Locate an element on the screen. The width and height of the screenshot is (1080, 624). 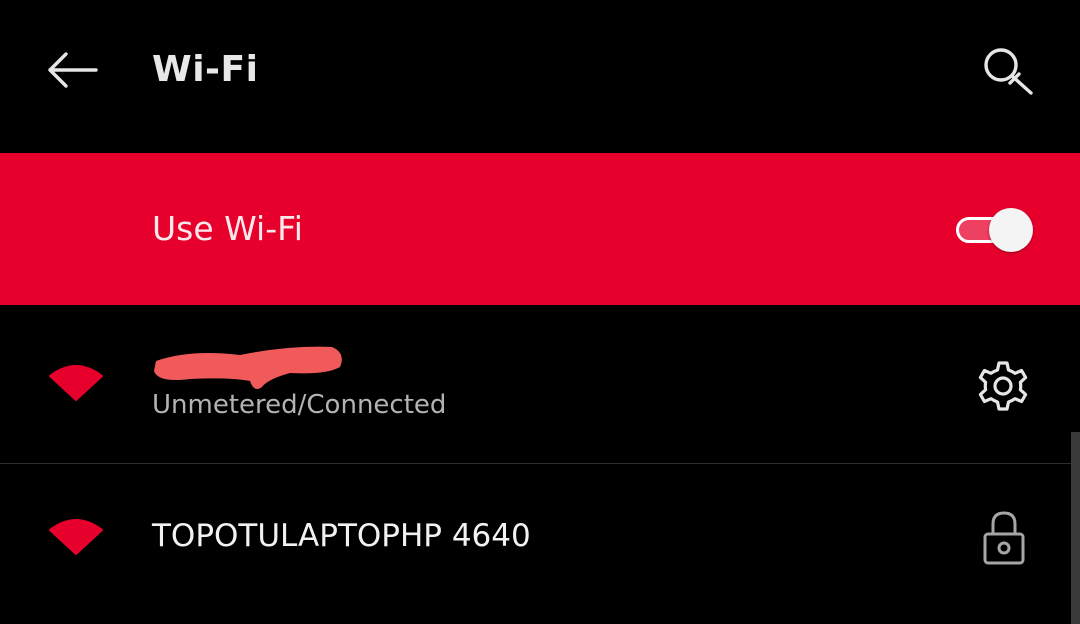
network-settings-button is located at coordinates (1003, 386).